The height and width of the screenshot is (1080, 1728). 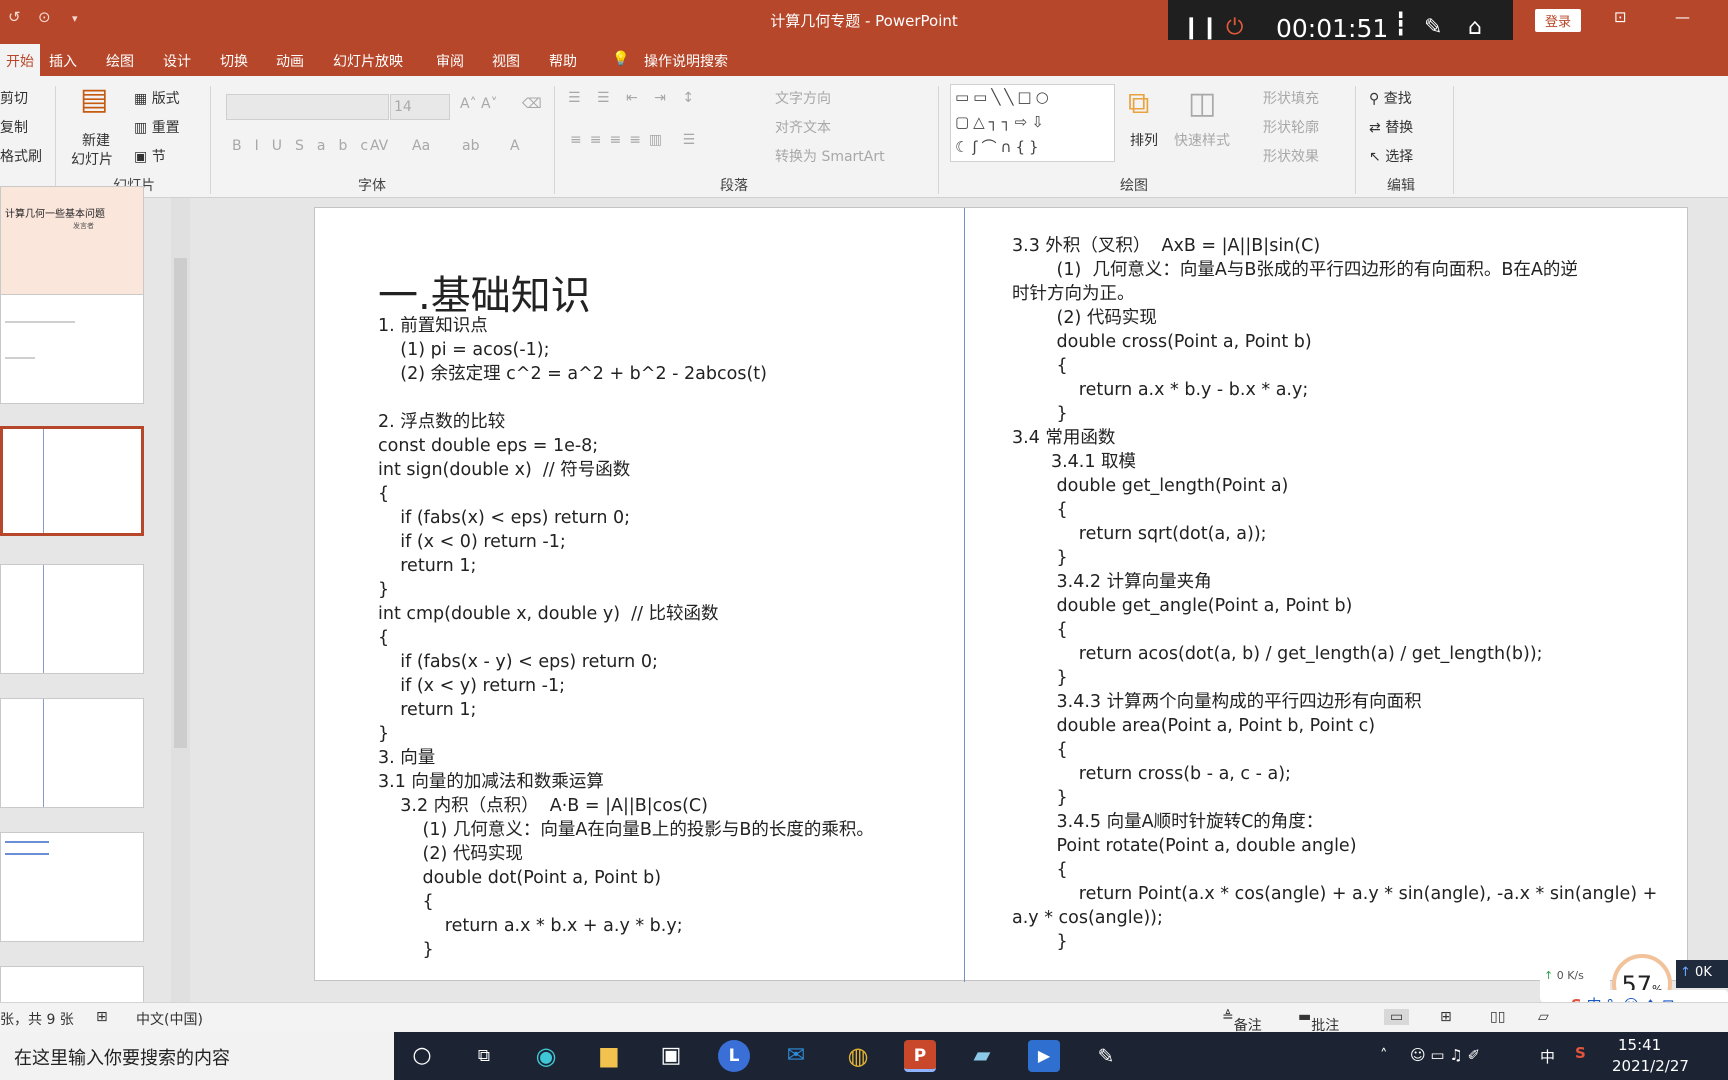 I want to click on app-l-icon: L, so click(x=734, y=1056).